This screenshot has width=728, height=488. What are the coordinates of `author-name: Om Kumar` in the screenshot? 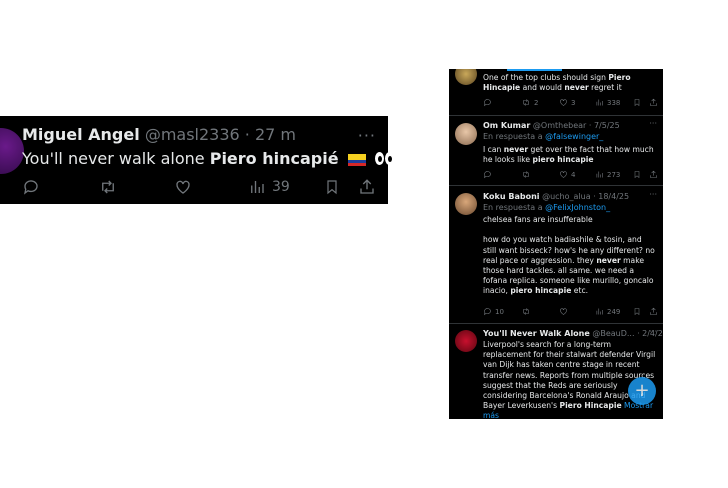 It's located at (506, 125).